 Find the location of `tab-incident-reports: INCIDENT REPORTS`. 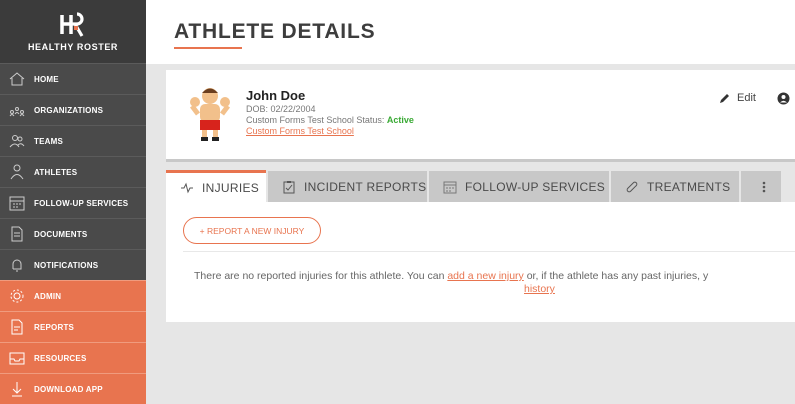

tab-incident-reports: INCIDENT REPORTS is located at coordinates (347, 186).